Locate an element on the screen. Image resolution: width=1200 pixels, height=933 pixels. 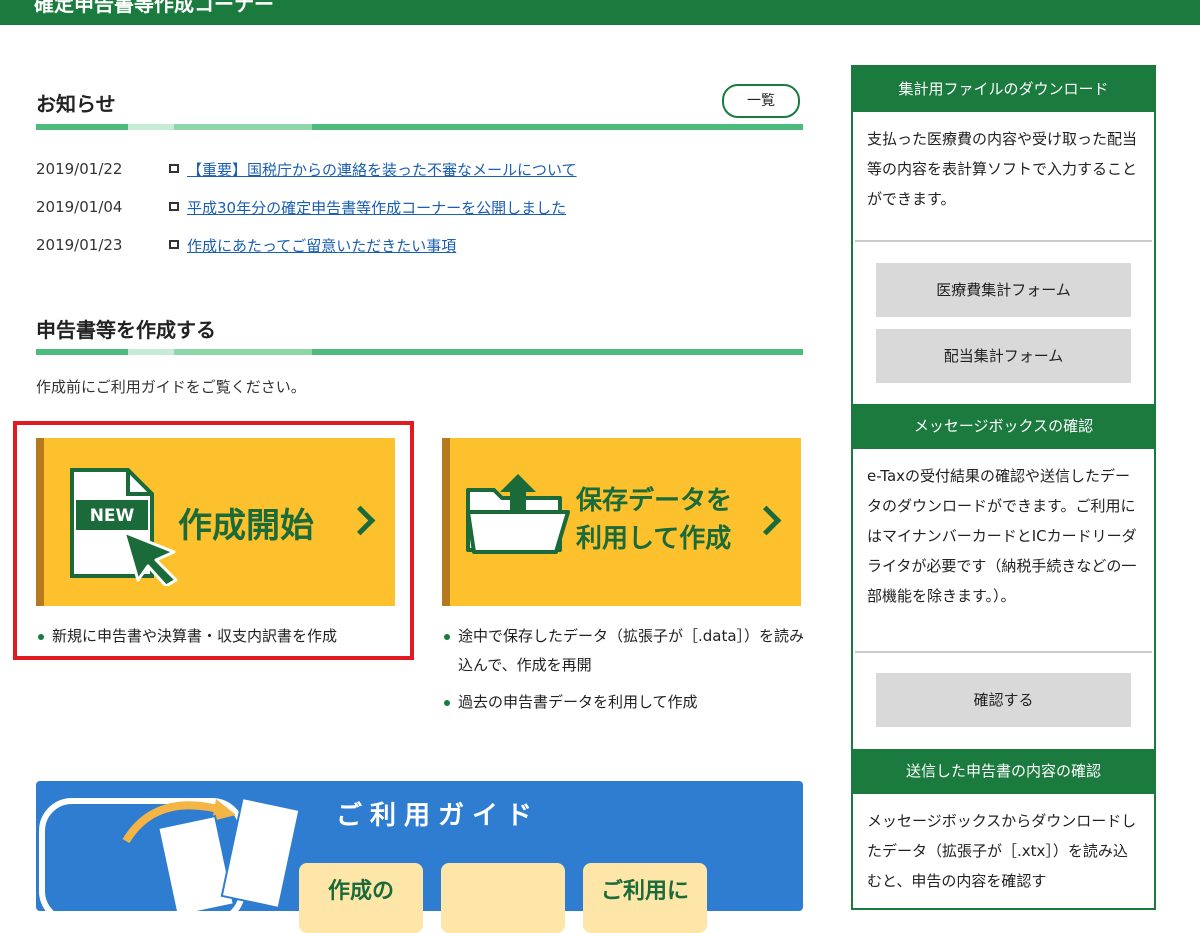
news-item: 2019/01/23 作成にあたってご留意いただきたい事項 is located at coordinates (416, 245).